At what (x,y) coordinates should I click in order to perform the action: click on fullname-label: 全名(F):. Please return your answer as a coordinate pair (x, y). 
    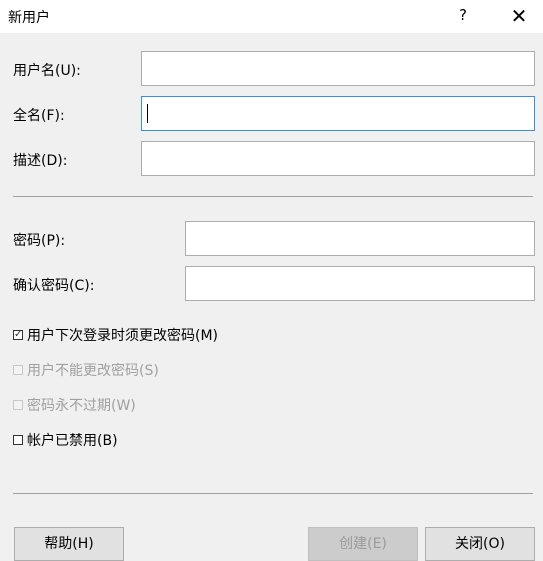
    Looking at the image, I should click on (39, 116).